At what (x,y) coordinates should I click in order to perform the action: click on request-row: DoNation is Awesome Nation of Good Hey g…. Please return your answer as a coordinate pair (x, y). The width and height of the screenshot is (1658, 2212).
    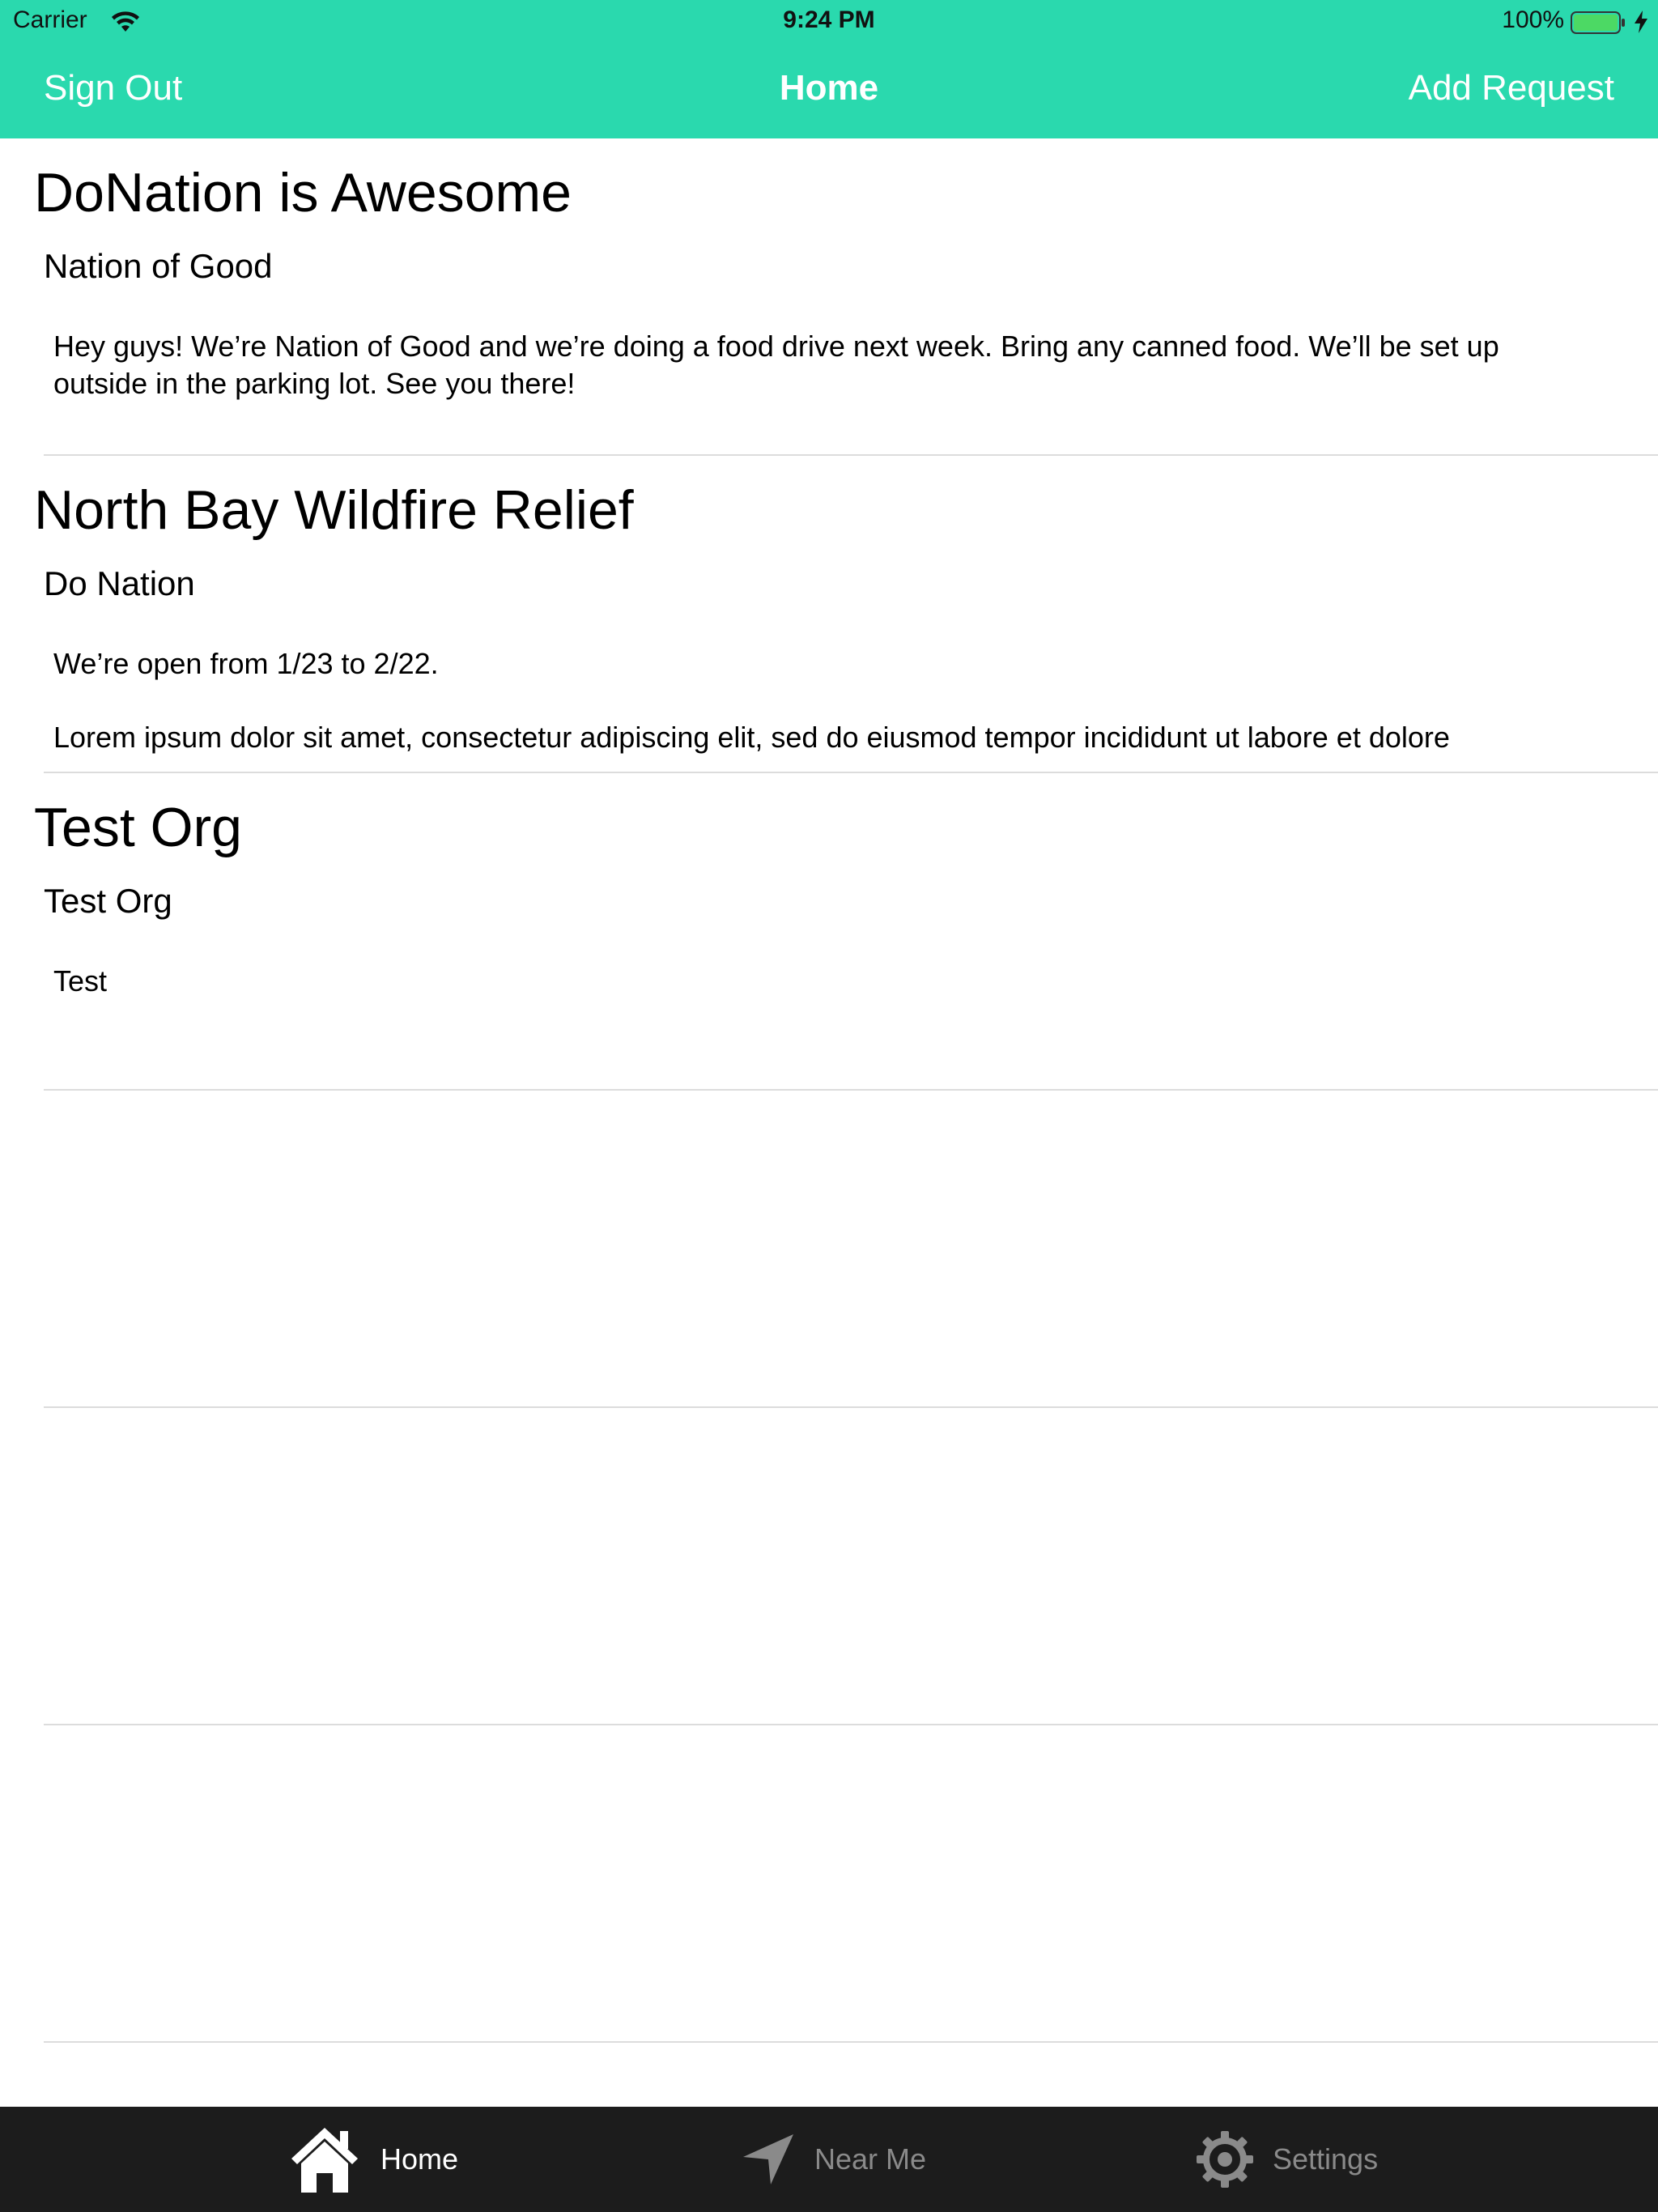
    Looking at the image, I should click on (829, 297).